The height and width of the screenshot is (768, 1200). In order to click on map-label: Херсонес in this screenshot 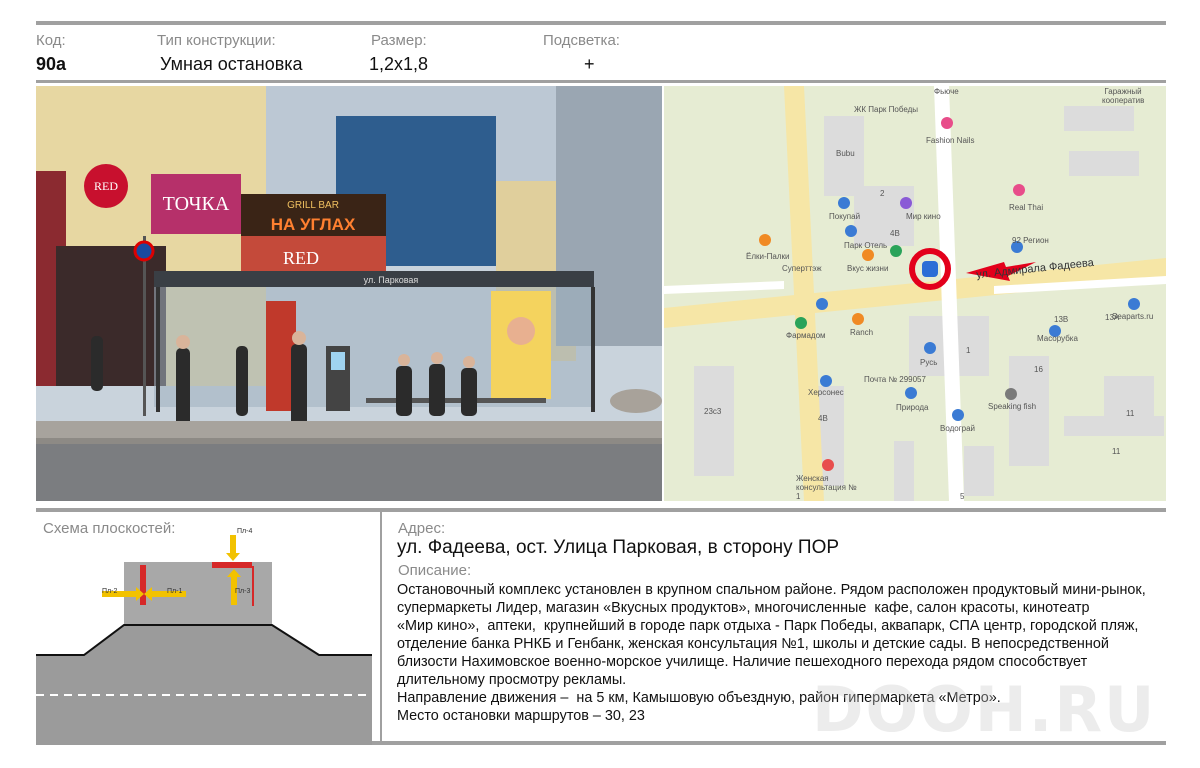, I will do `click(826, 392)`.